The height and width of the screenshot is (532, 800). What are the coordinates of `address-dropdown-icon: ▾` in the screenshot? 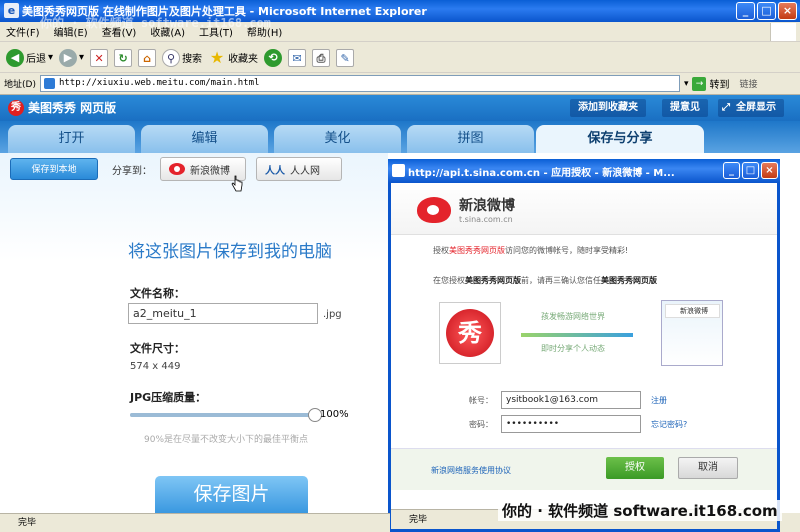 It's located at (686, 84).